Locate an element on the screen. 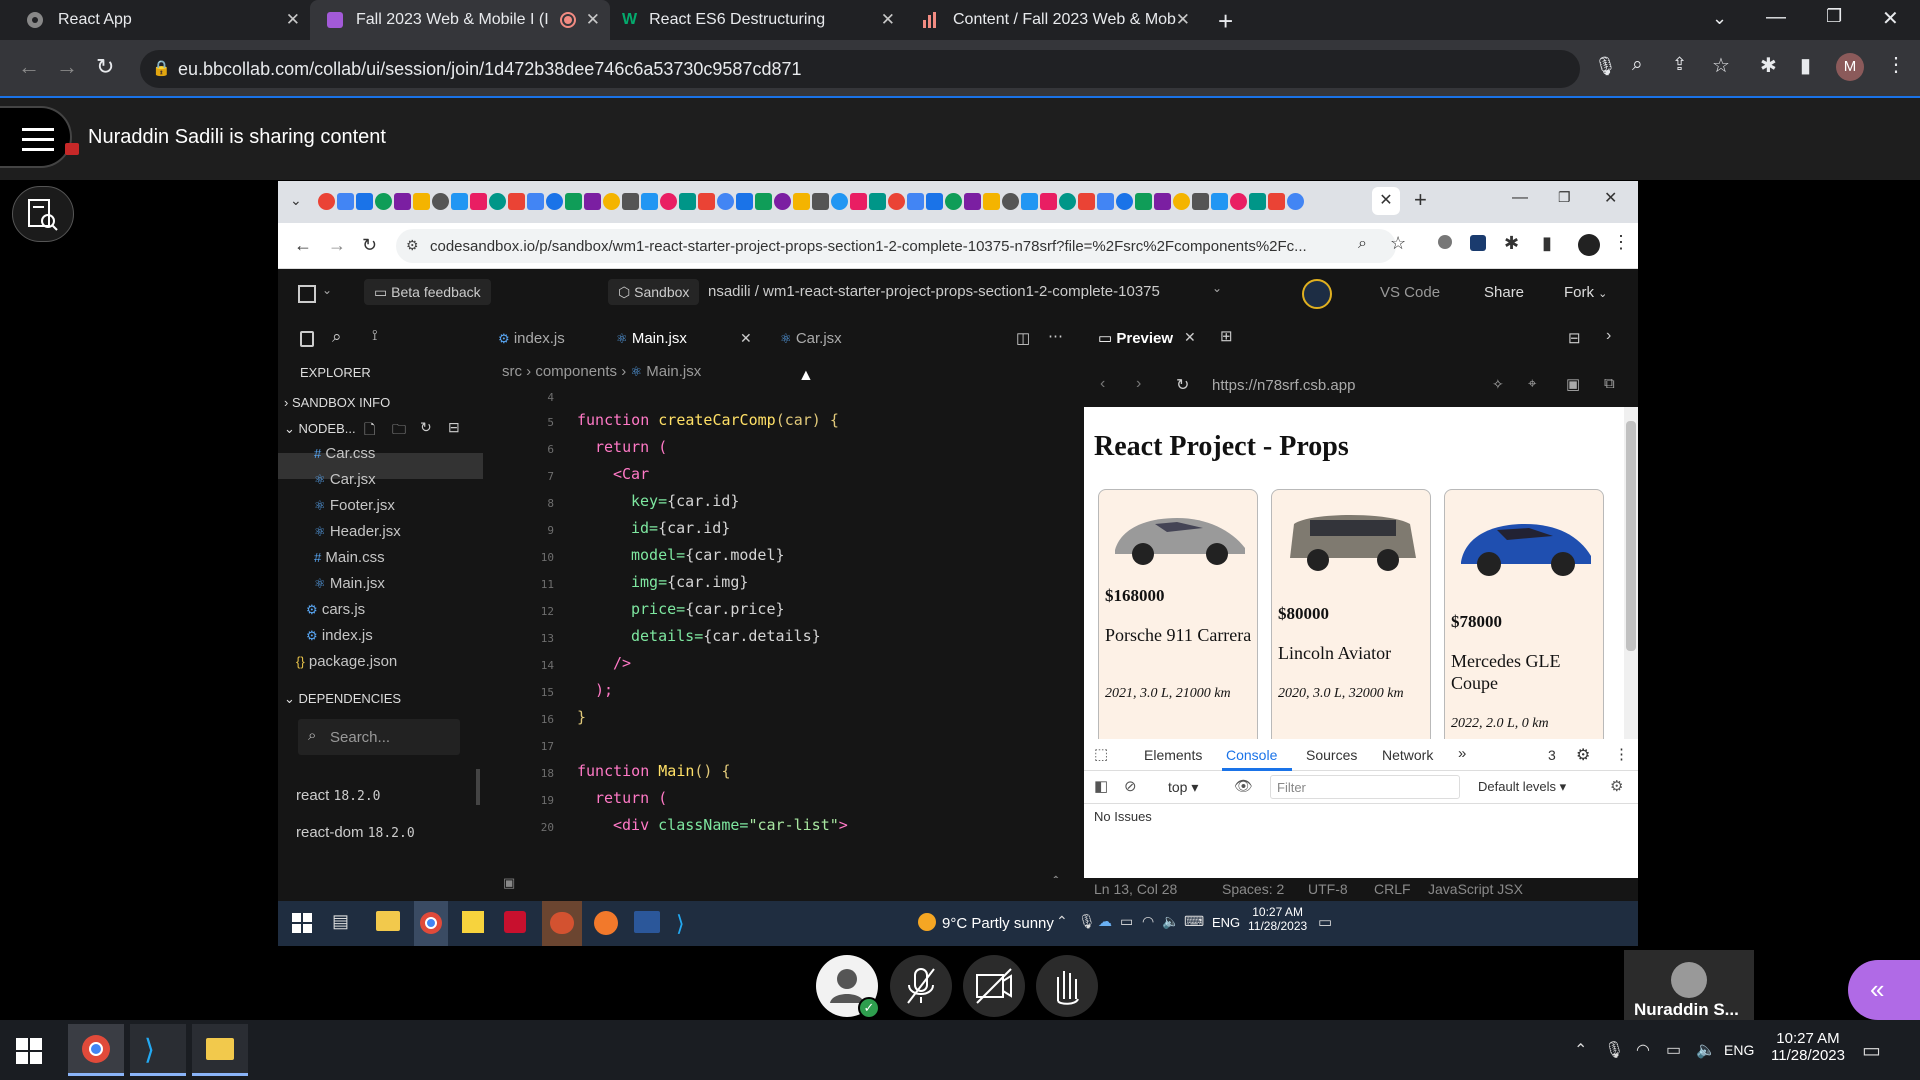 The width and height of the screenshot is (1920, 1080). chevron-right-icon: › is located at coordinates (1608, 336).